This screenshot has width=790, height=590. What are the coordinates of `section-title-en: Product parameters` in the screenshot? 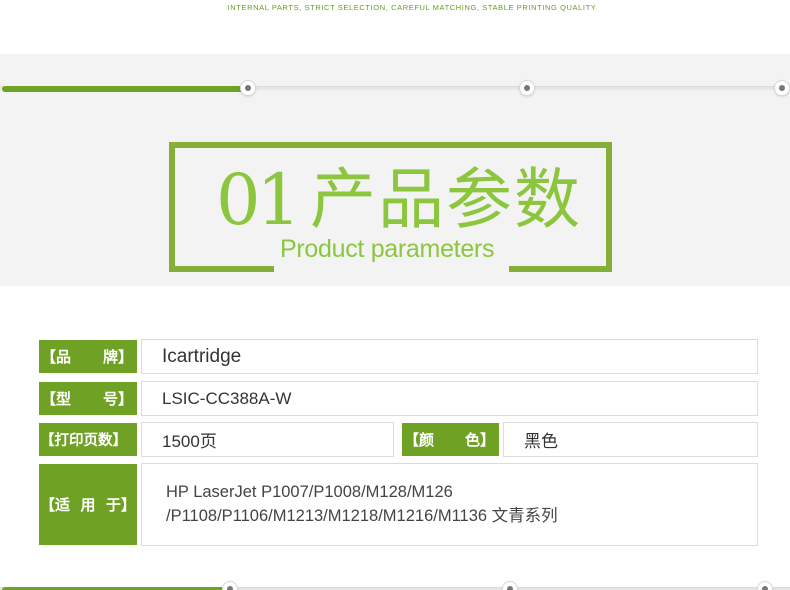 It's located at (387, 249).